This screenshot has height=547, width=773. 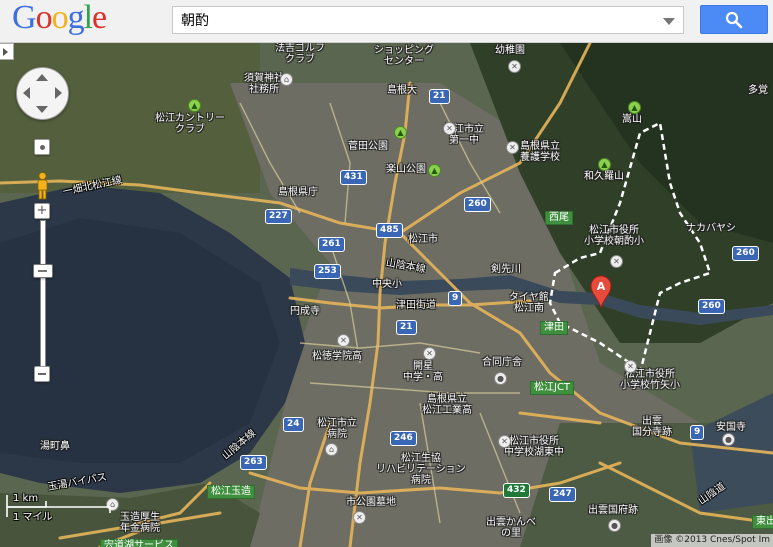 What do you see at coordinates (406, 327) in the screenshot?
I see `route-shield: 21` at bounding box center [406, 327].